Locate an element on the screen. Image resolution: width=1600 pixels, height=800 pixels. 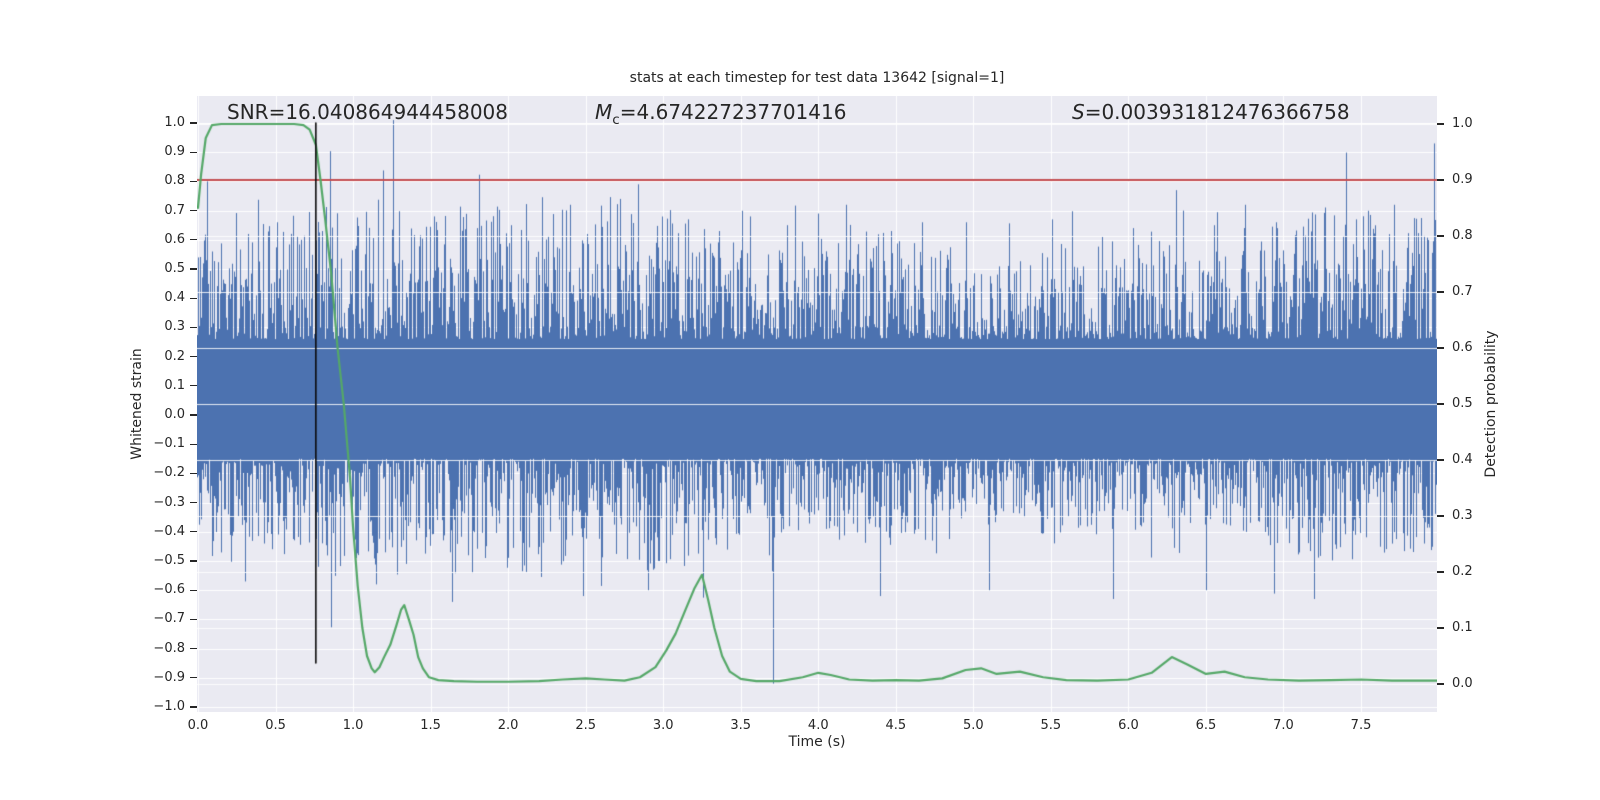
y-tick-label-left: 1.0 is located at coordinates (174, 122).